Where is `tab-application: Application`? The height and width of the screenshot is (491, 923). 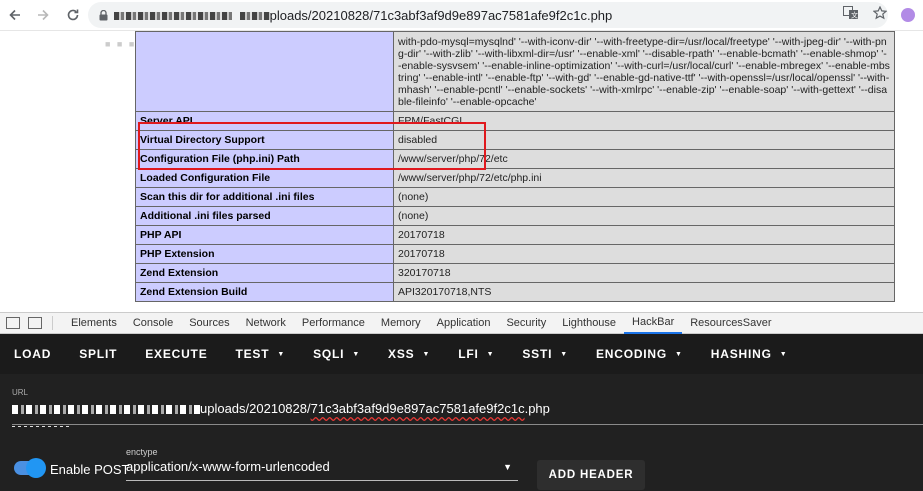
tab-application: Application is located at coordinates (464, 323).